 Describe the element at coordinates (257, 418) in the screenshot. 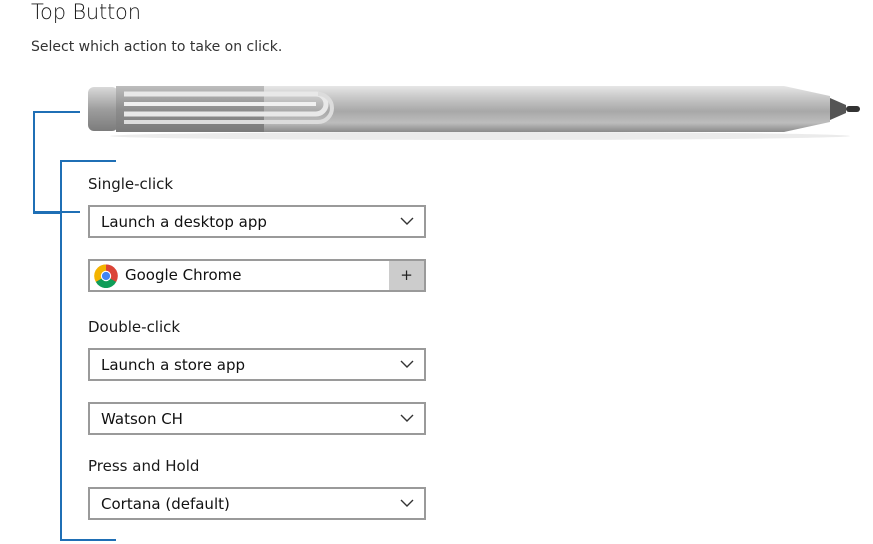

I see `double-click-app-select: Watson CH` at that location.